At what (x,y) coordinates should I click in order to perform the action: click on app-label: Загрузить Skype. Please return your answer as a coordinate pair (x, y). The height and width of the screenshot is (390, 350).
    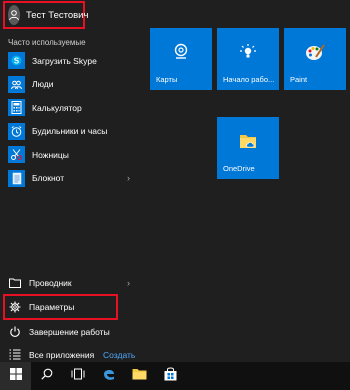
    Looking at the image, I should click on (64, 60).